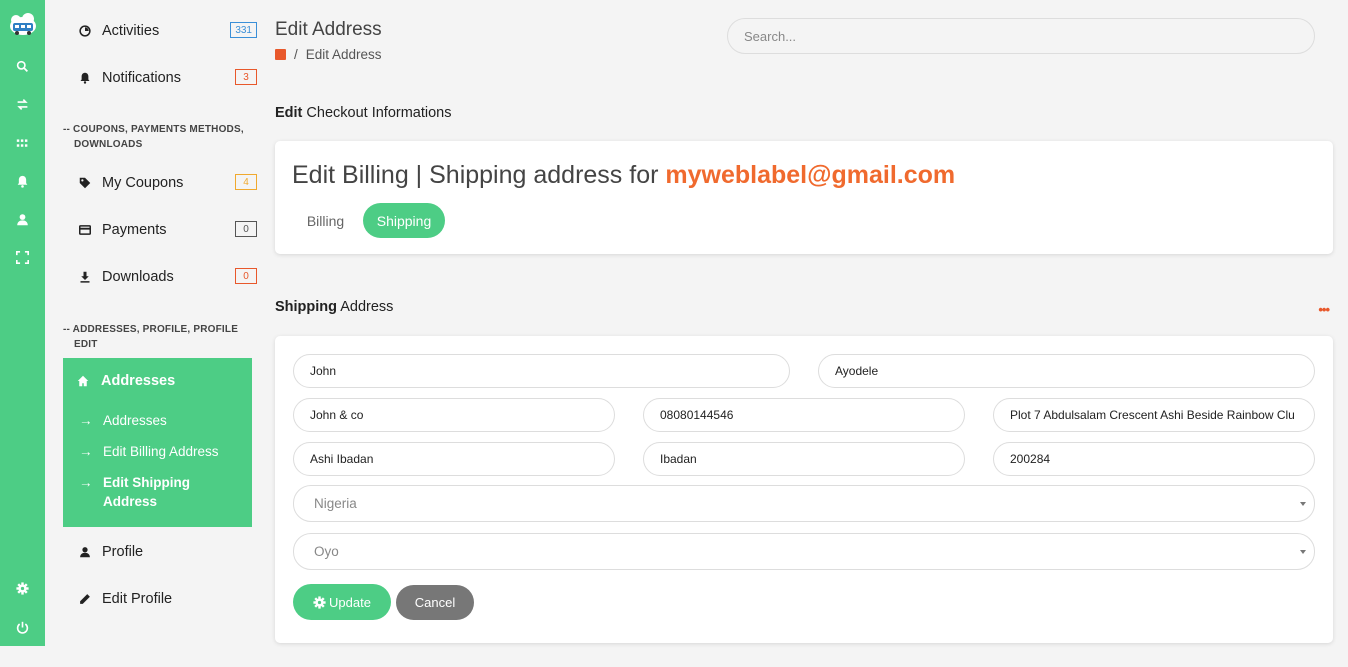 The width and height of the screenshot is (1348, 667). What do you see at coordinates (435, 602) in the screenshot?
I see `cancel-button: Cancel` at bounding box center [435, 602].